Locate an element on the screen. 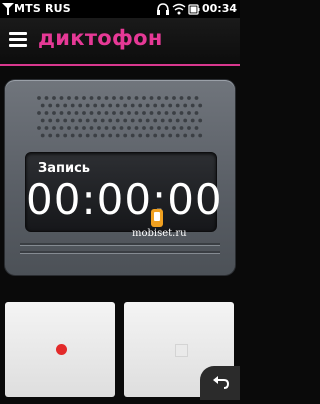  elapsed-timer: 00:00:00 is located at coordinates (124, 199).